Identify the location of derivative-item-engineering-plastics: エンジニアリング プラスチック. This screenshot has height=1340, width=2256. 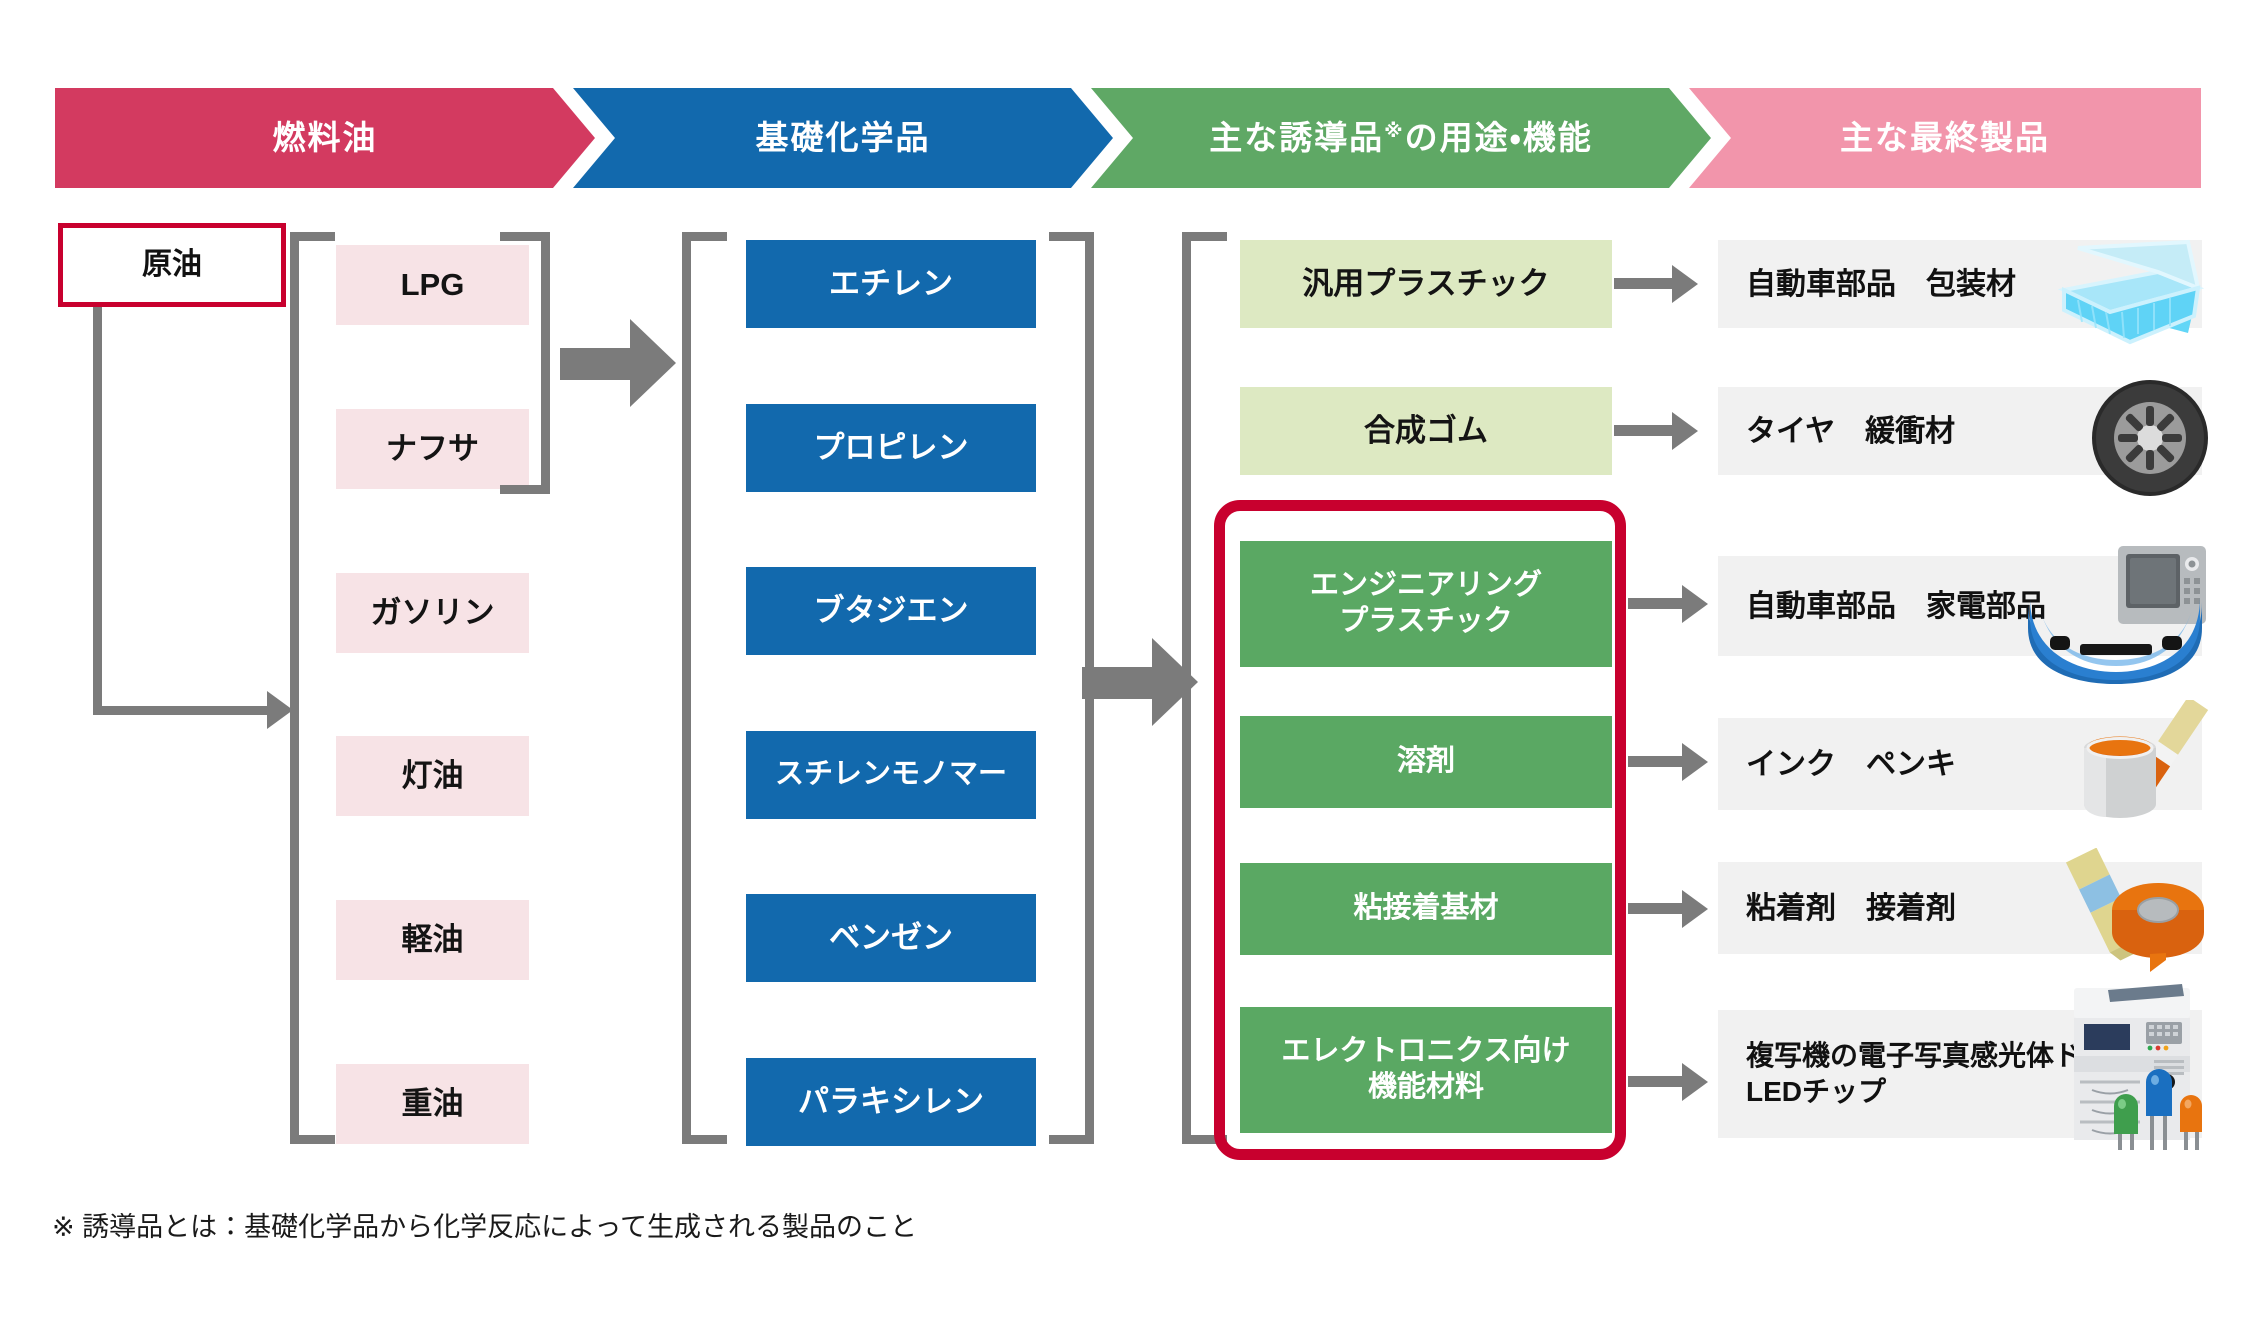
(1426, 604).